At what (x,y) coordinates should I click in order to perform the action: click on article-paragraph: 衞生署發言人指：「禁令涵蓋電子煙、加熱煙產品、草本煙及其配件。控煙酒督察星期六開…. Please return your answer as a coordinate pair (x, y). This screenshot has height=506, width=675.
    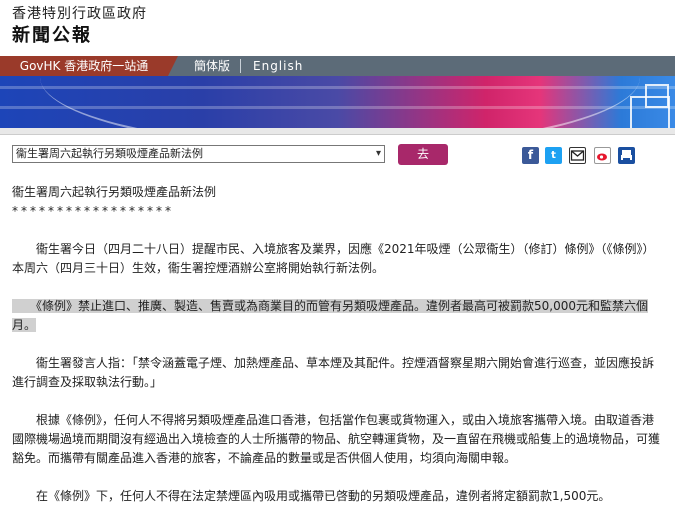
    Looking at the image, I should click on (333, 372).